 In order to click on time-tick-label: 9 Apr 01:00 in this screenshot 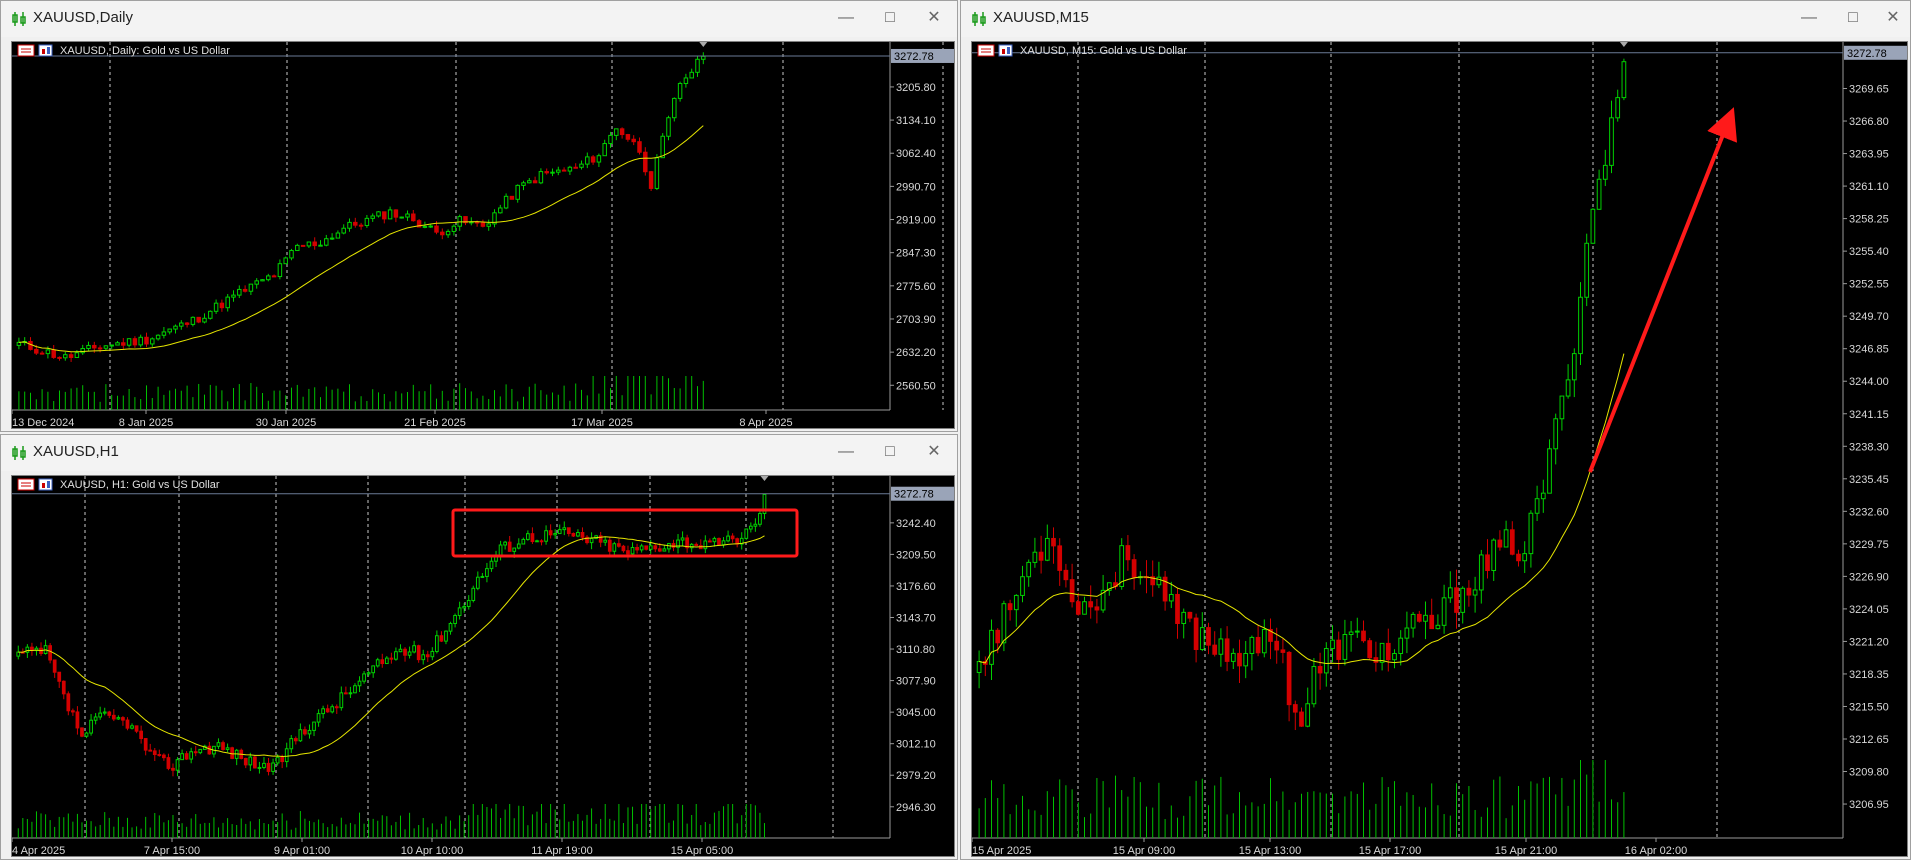, I will do `click(302, 851)`.